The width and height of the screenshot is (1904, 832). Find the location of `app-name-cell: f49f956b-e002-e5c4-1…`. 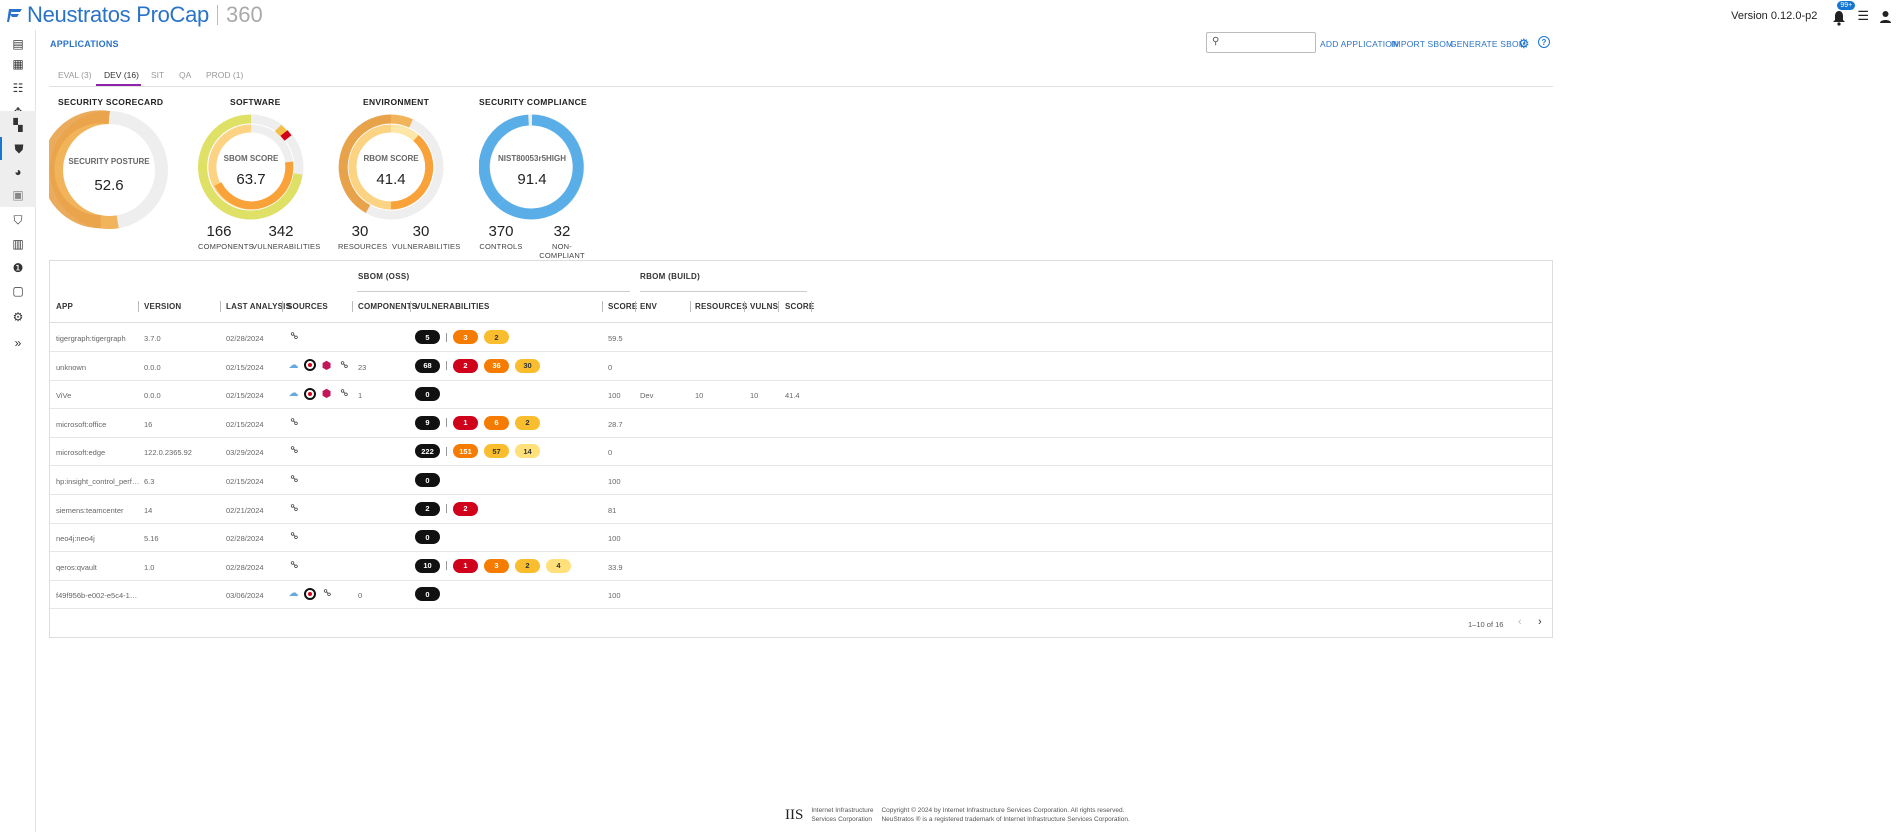

app-name-cell: f49f956b-e002-e5c4-1… is located at coordinates (96, 595).